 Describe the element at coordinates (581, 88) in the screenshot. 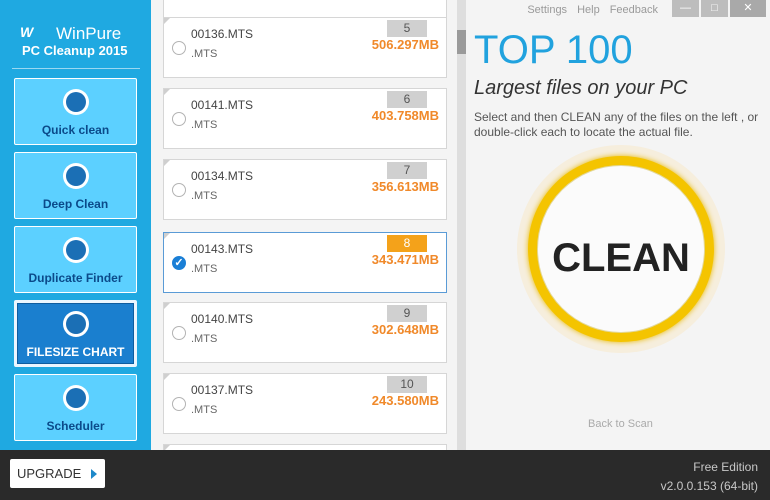

I see `page-subtitle: Largest files on your PC` at that location.